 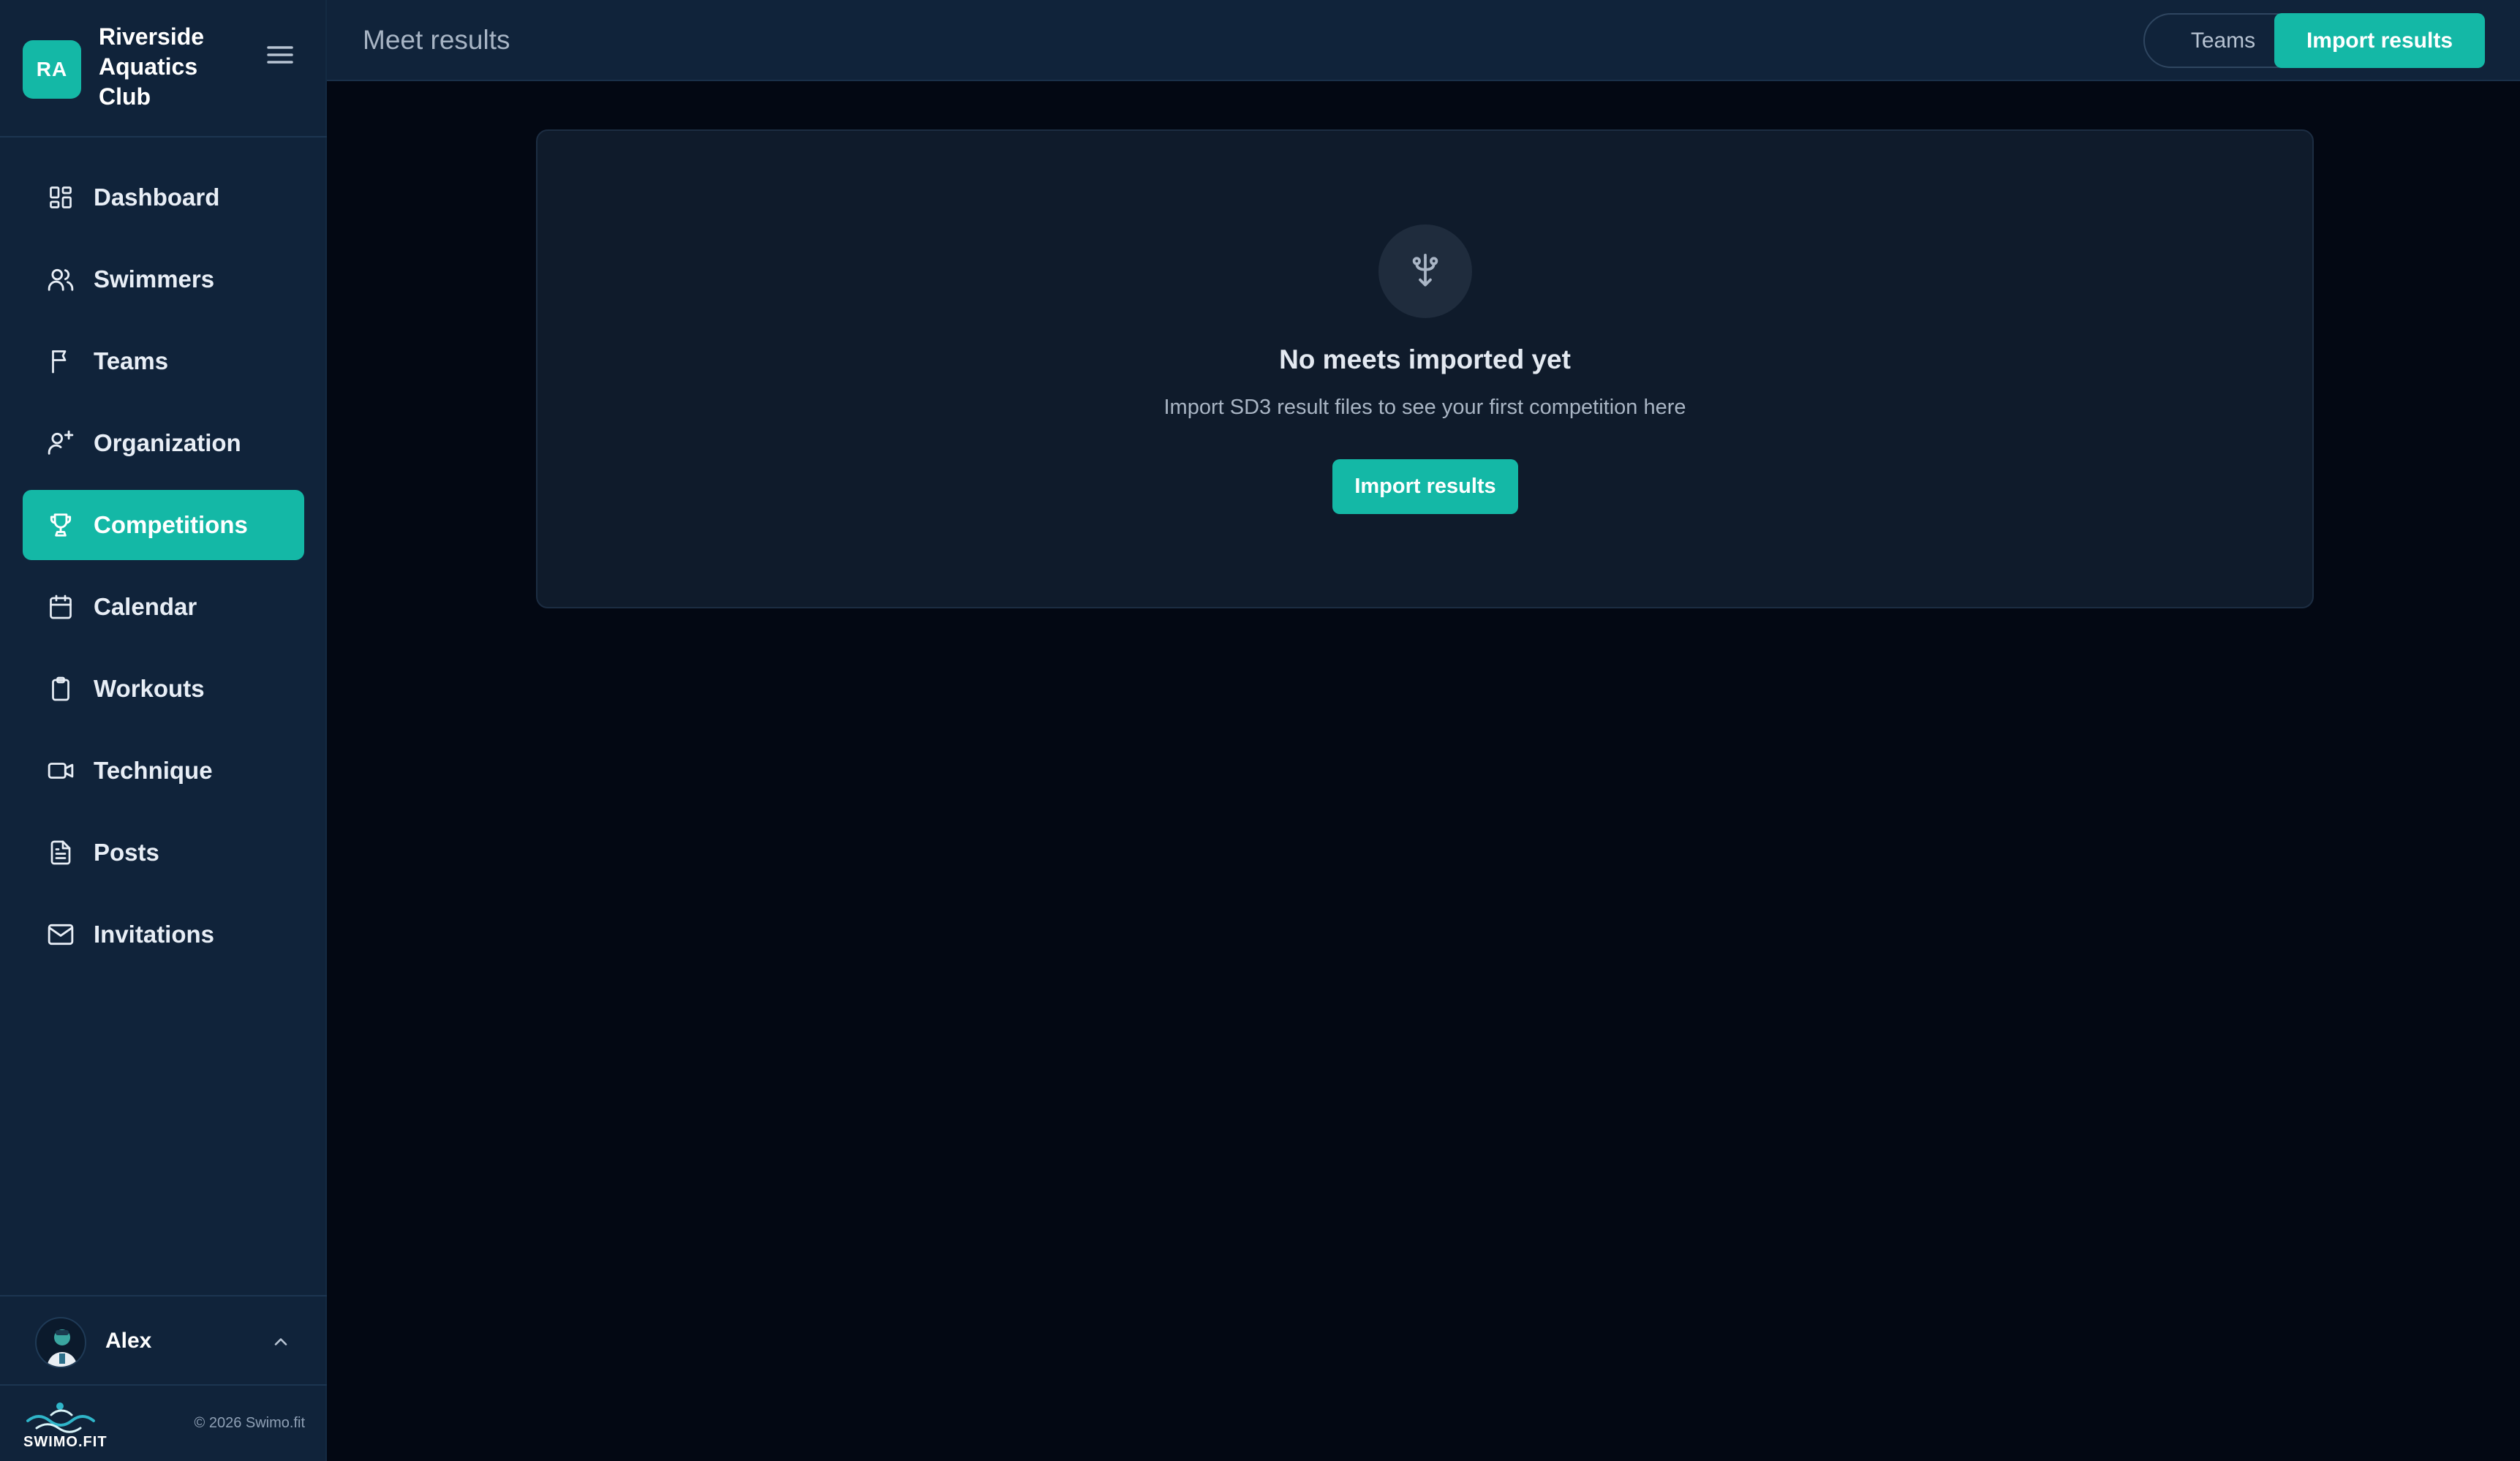 I want to click on users-icon, so click(x=60, y=279).